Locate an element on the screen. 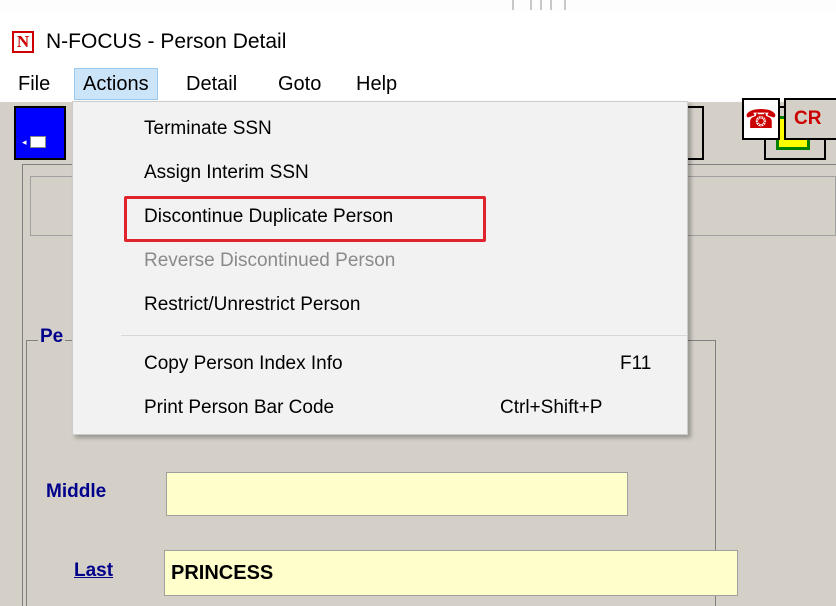 This screenshot has width=836, height=606. menu-item-reverse-discontinued-person: Reverse Discontinued Person is located at coordinates (380, 261).